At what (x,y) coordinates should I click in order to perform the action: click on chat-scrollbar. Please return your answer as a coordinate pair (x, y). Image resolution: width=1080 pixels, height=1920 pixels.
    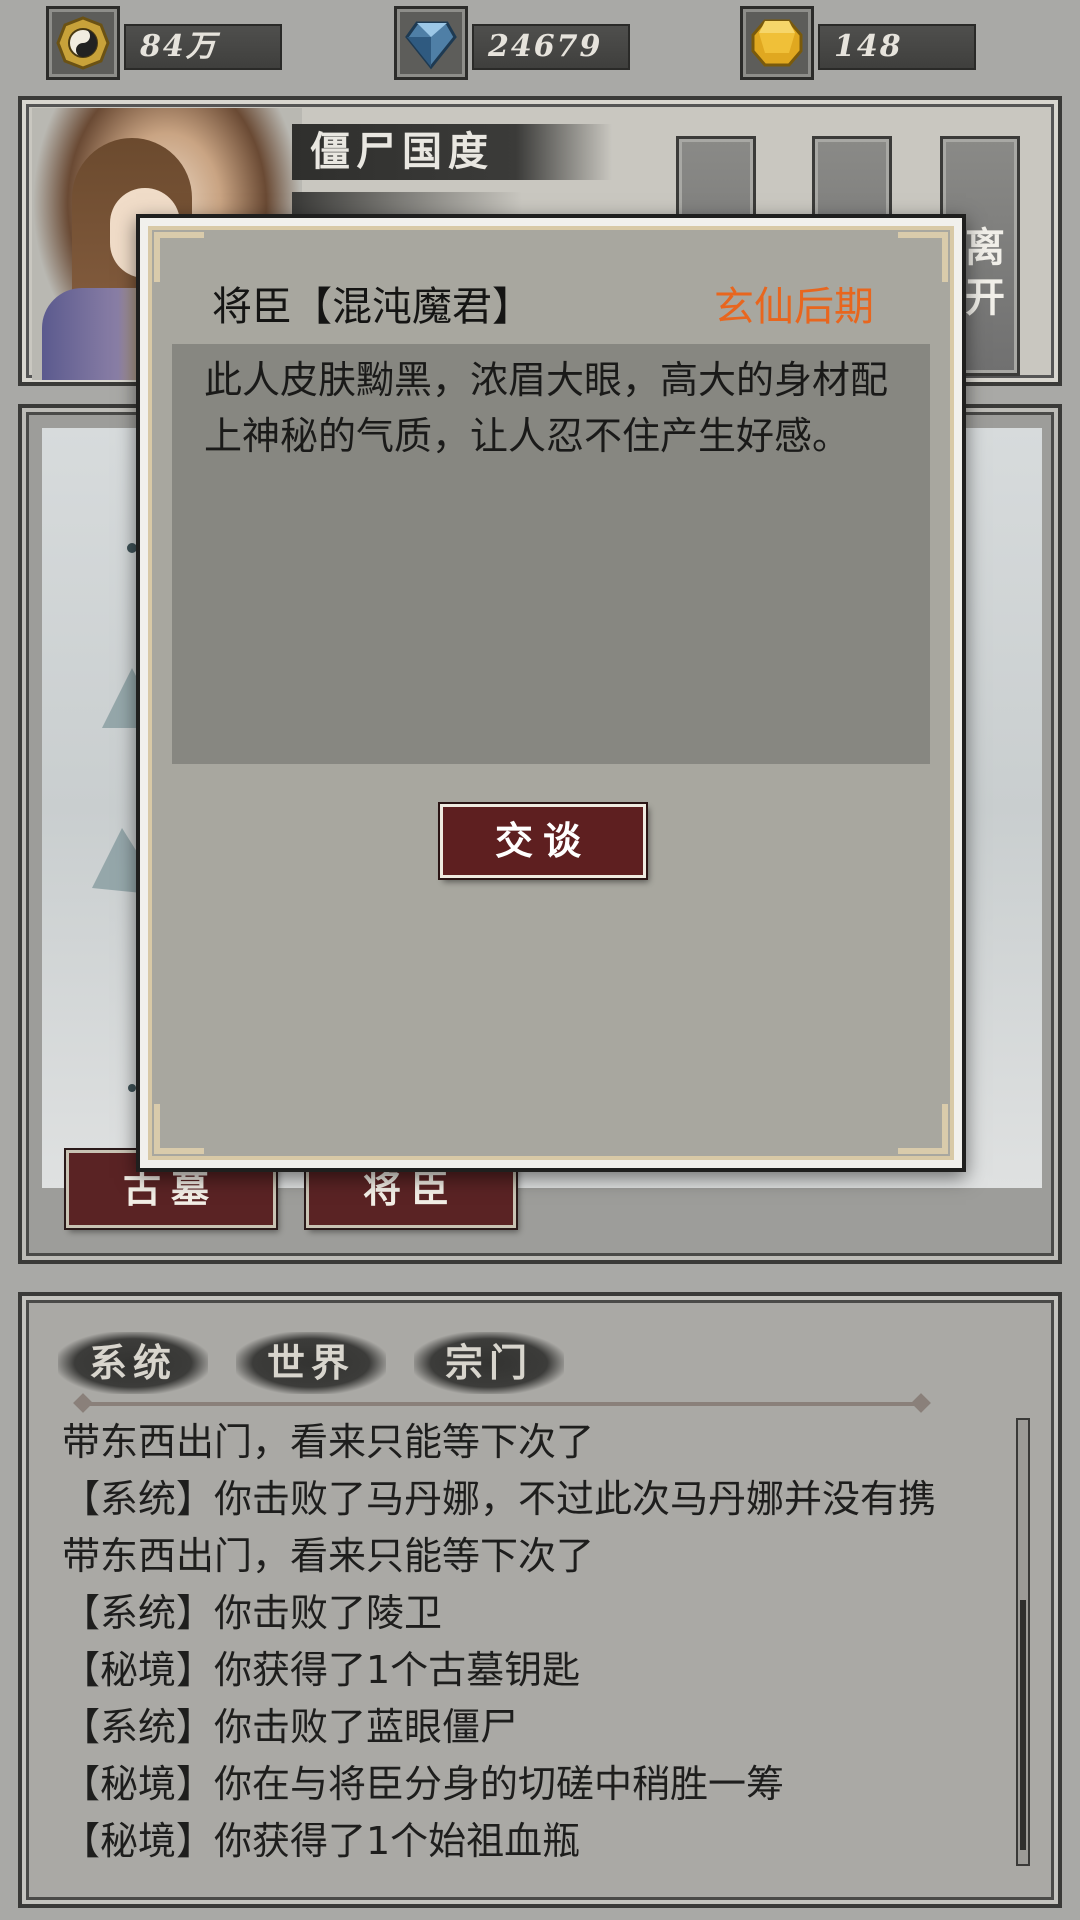
    Looking at the image, I should click on (1023, 1642).